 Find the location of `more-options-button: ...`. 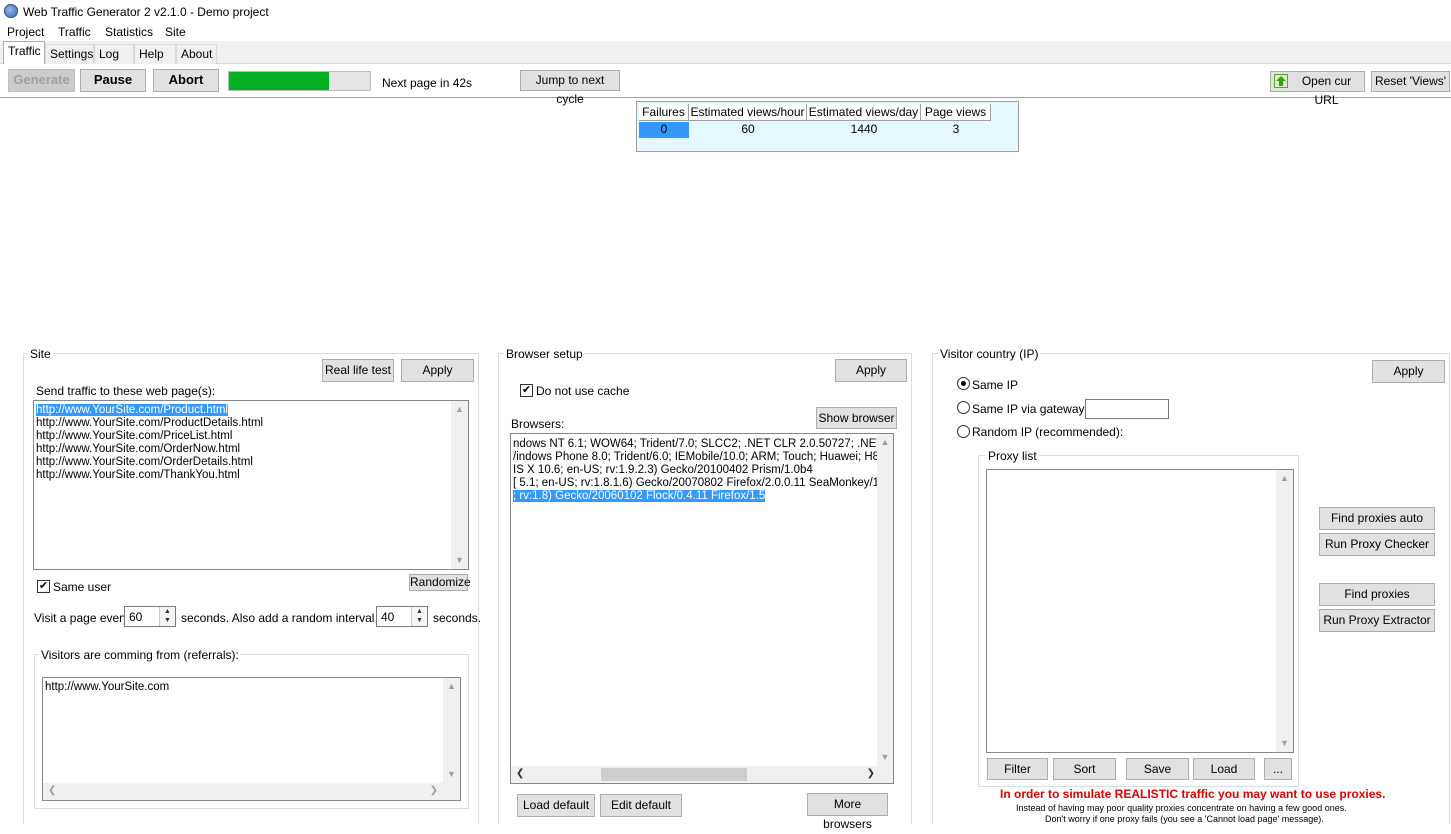

more-options-button: ... is located at coordinates (1278, 769).